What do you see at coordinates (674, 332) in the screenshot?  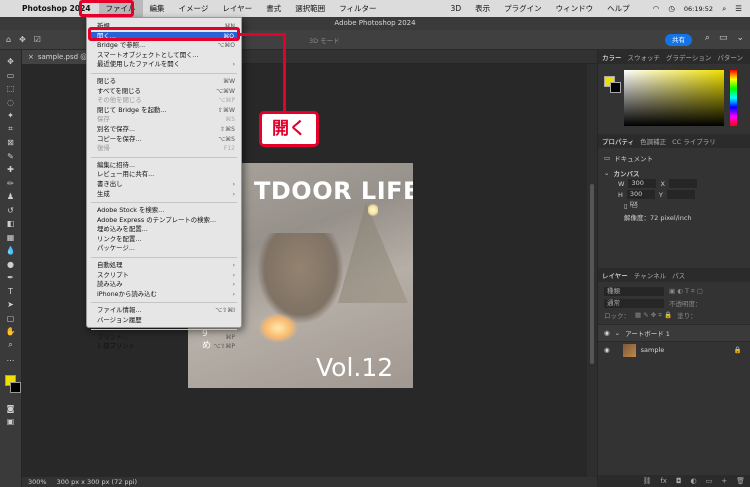 I see `layer-row-artboard: ◉ ⌄ アートボード 1` at bounding box center [674, 332].